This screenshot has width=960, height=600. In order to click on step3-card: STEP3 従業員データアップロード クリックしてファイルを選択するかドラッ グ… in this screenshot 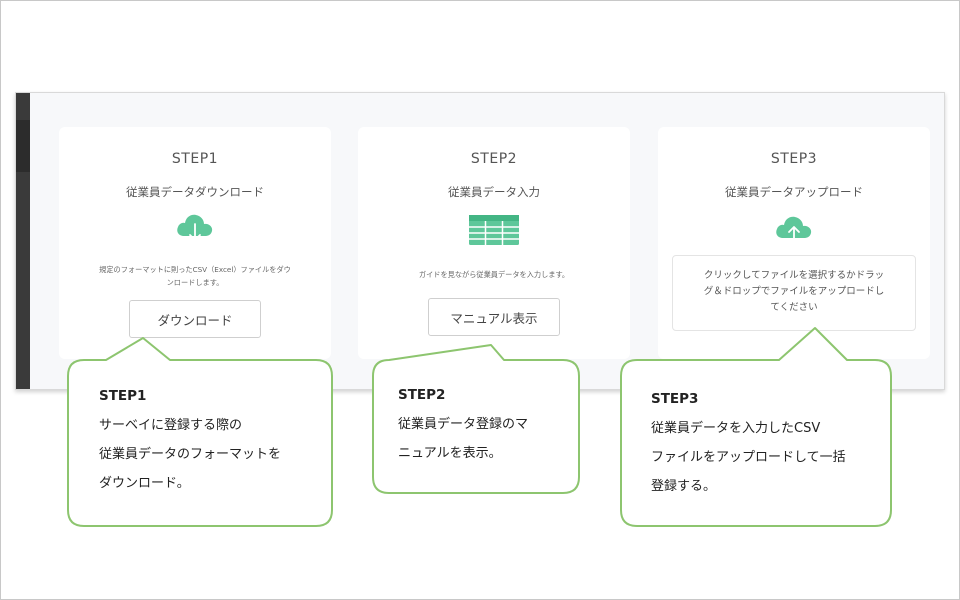, I will do `click(794, 243)`.